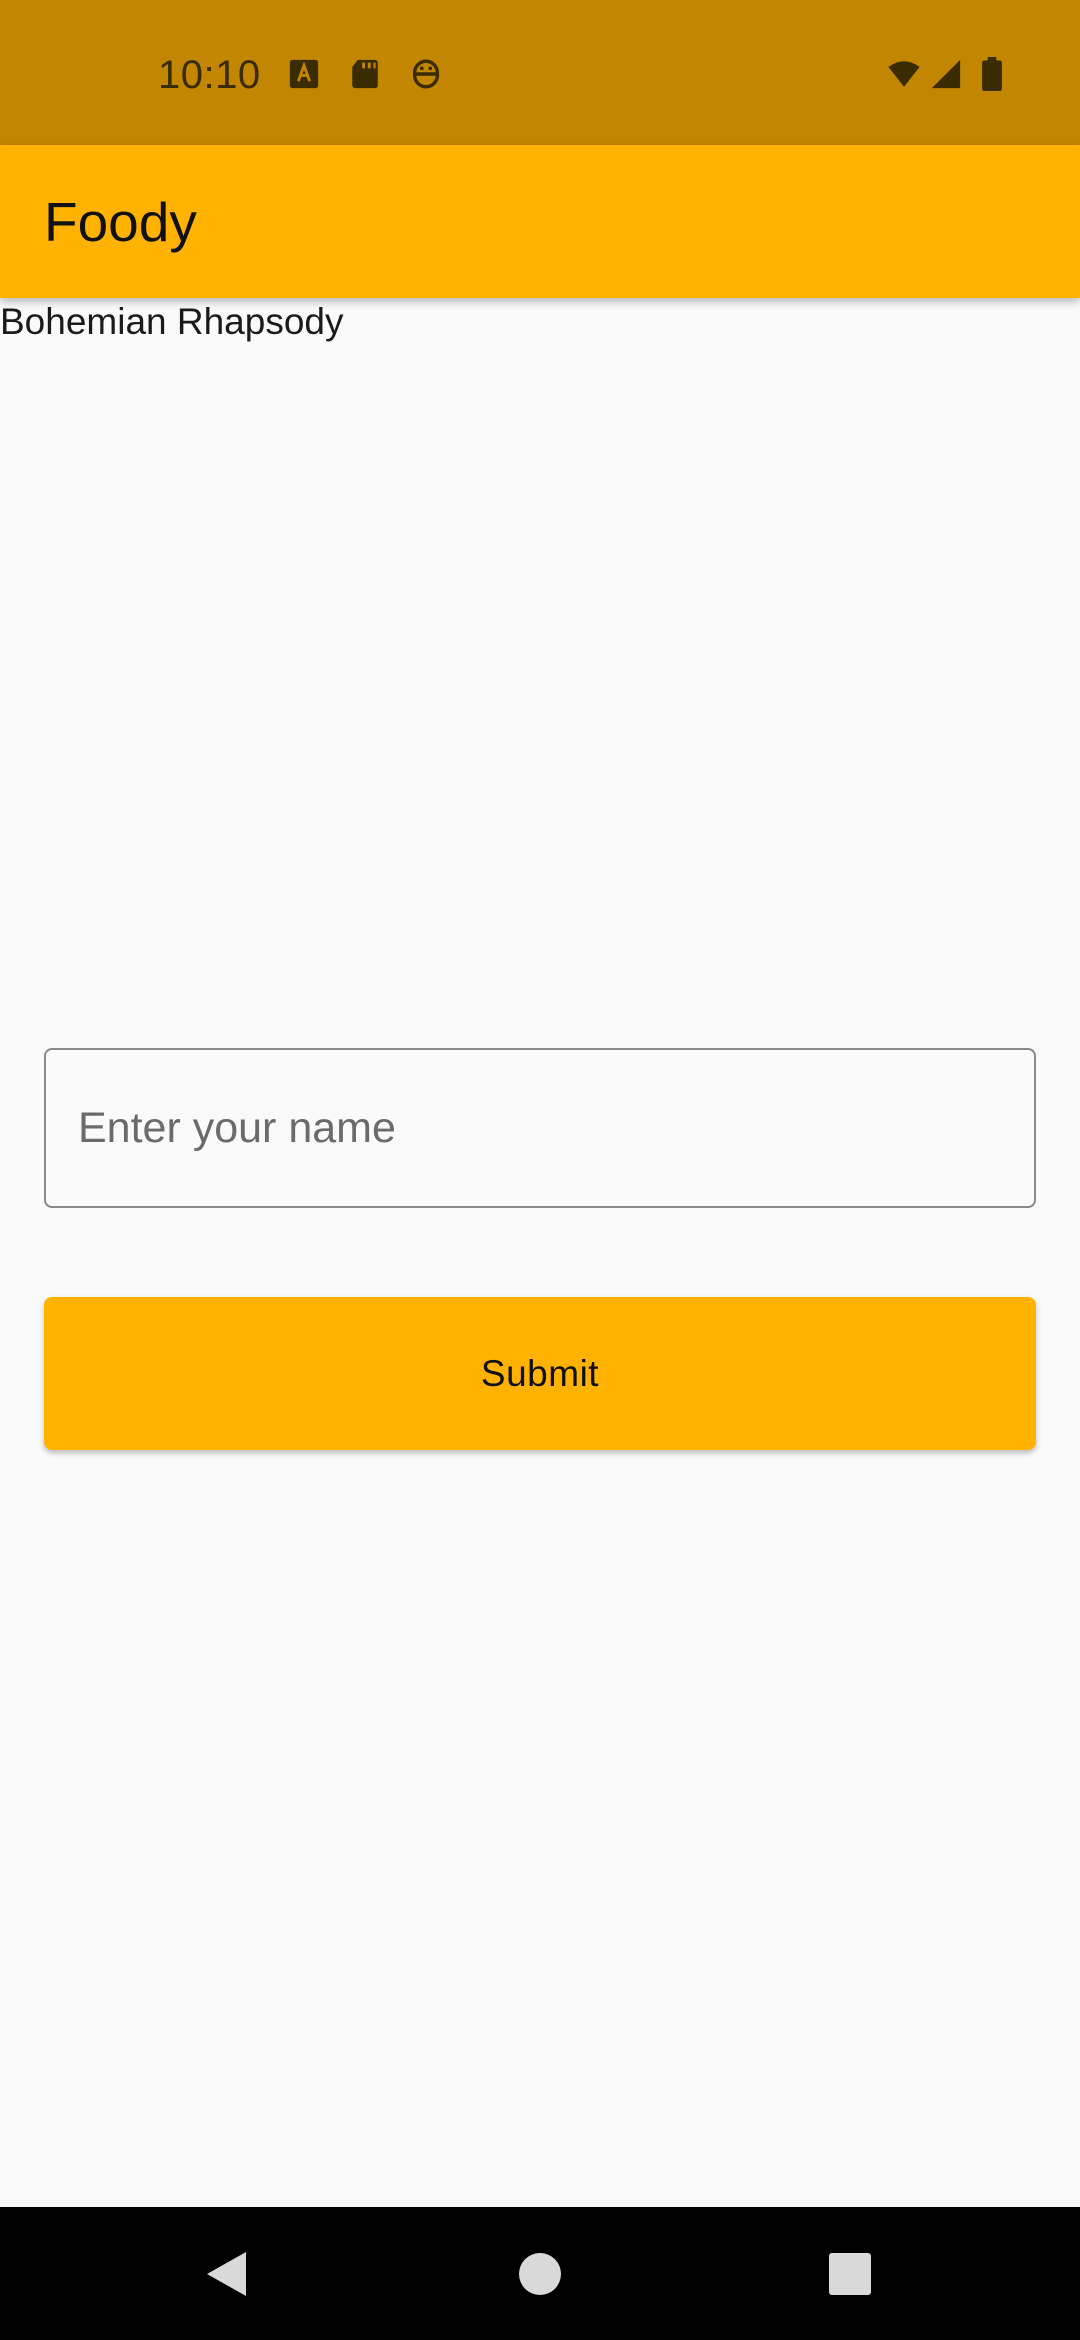 Image resolution: width=1080 pixels, height=2340 pixels. Describe the element at coordinates (992, 74) in the screenshot. I see `battery-icon` at that location.